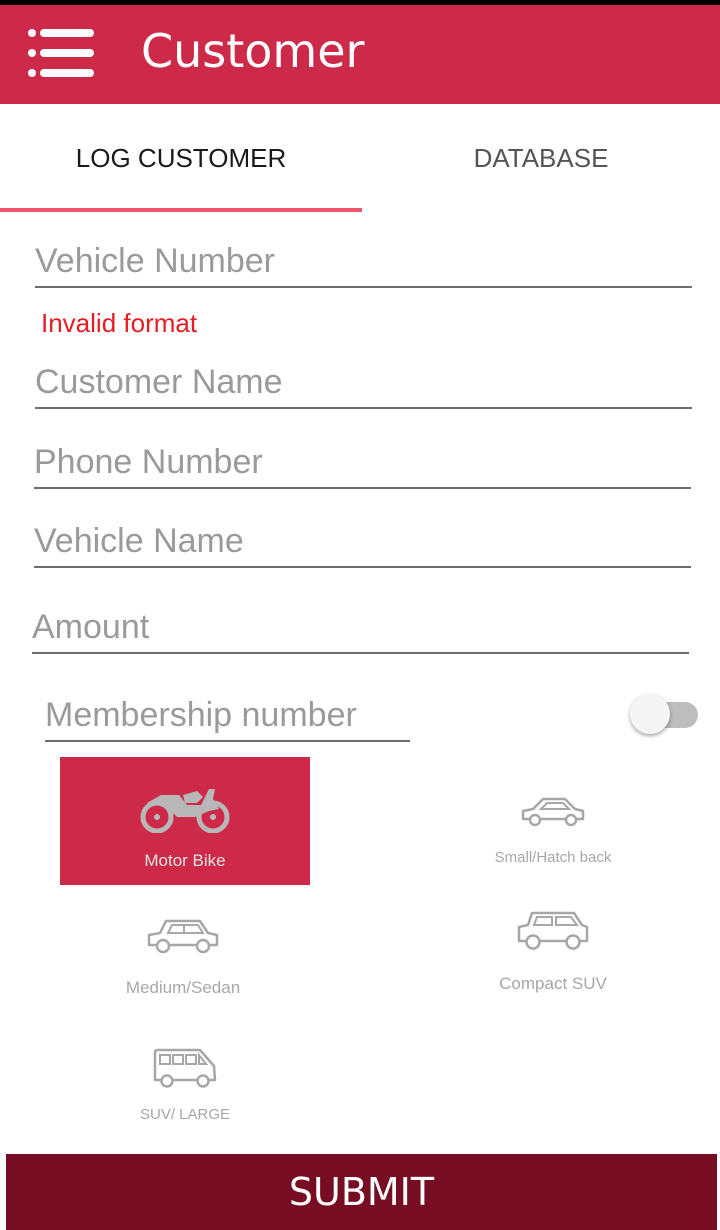 This screenshot has width=720, height=1230. I want to click on submit-button: SUBMIT, so click(361, 1192).